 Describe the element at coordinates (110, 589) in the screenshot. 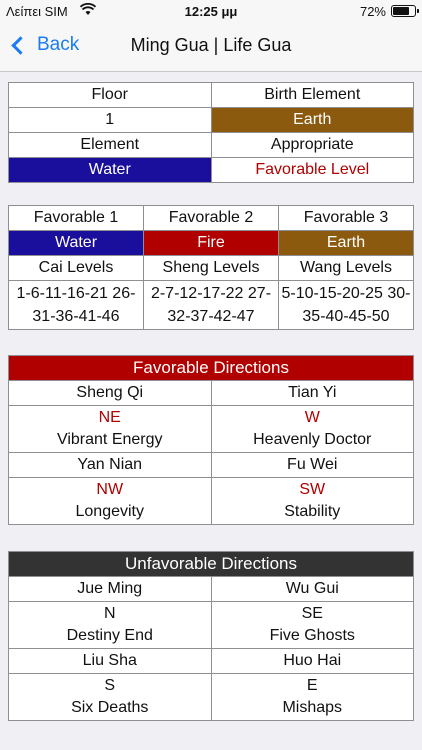

I see `jue-ming-name: Jue Ming` at that location.